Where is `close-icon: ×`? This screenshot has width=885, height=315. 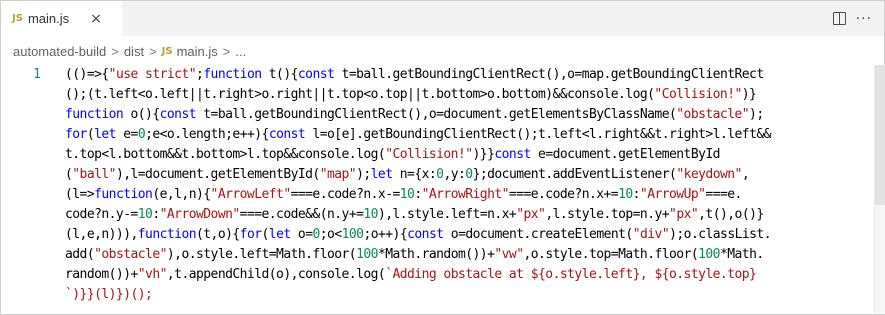 close-icon: × is located at coordinates (96, 19).